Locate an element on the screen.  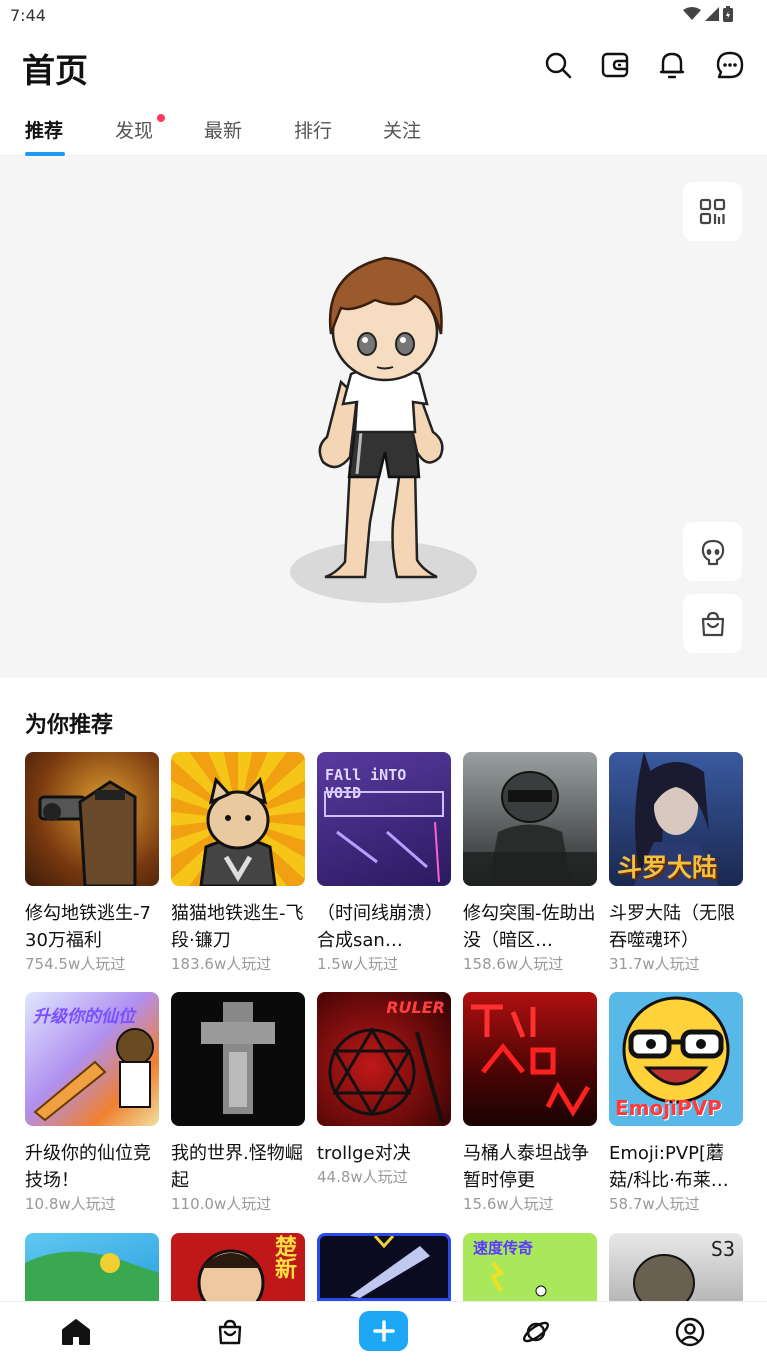
plus-icon is located at coordinates (383, 1331).